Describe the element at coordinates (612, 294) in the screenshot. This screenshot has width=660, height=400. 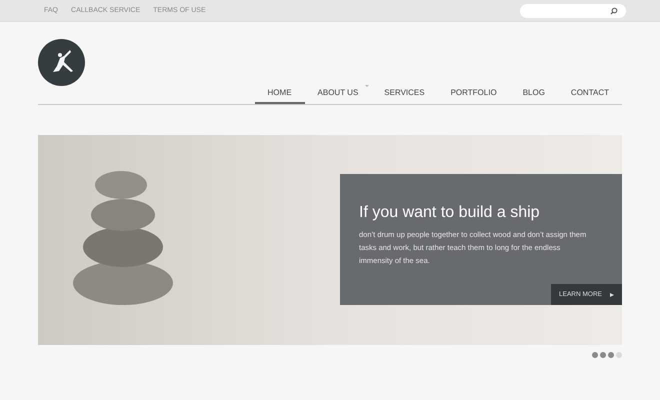
I see `play-icon` at that location.